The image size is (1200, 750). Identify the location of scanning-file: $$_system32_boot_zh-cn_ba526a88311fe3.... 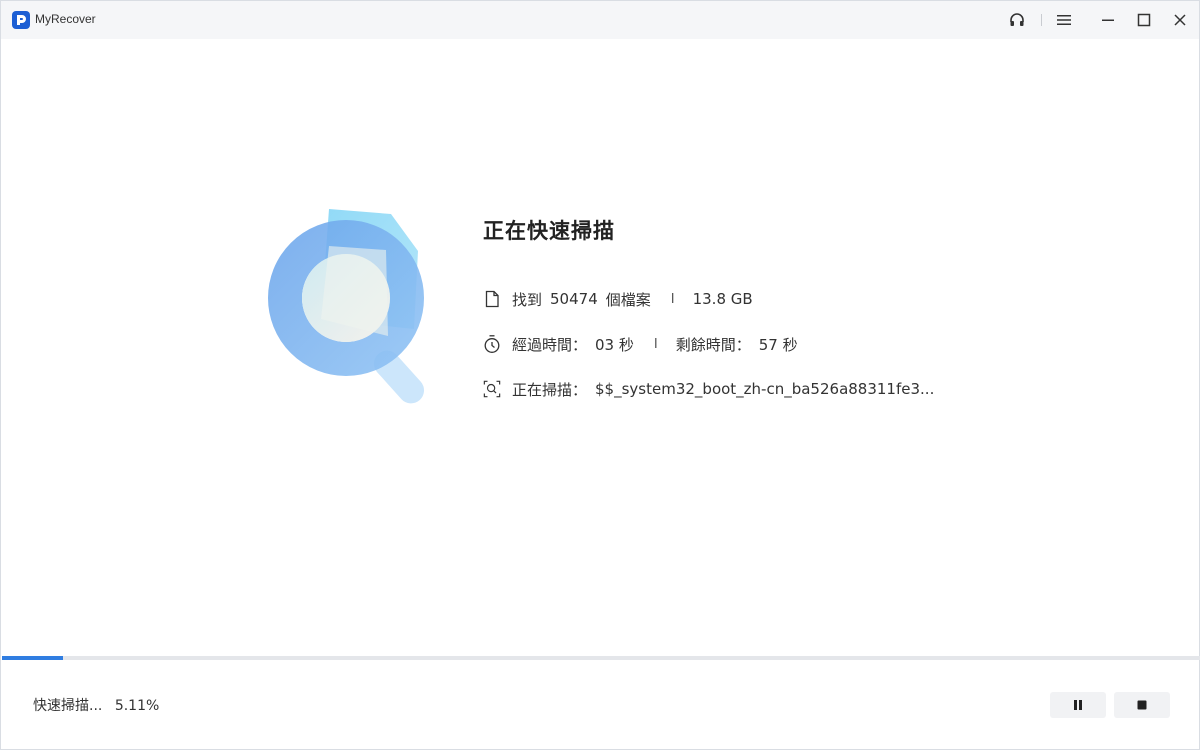
(765, 389).